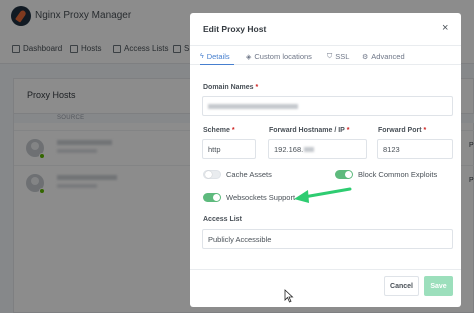 The height and width of the screenshot is (313, 474). I want to click on annotation-arrow-icon, so click(323, 195).